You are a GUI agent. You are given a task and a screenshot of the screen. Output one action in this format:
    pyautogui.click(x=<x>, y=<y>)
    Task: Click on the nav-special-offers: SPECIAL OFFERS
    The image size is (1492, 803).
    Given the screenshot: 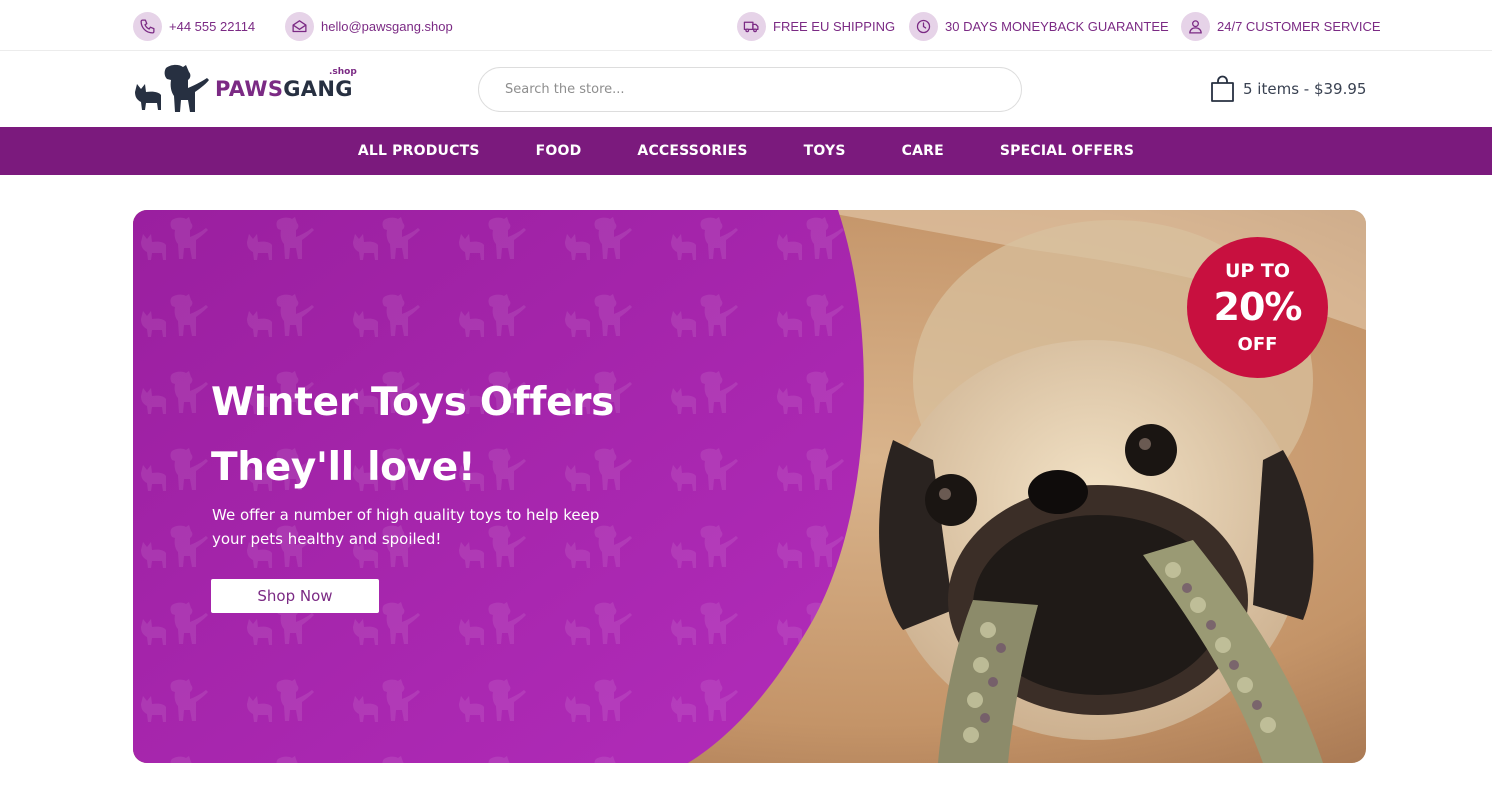 What is the action you would take?
    pyautogui.click(x=1067, y=151)
    